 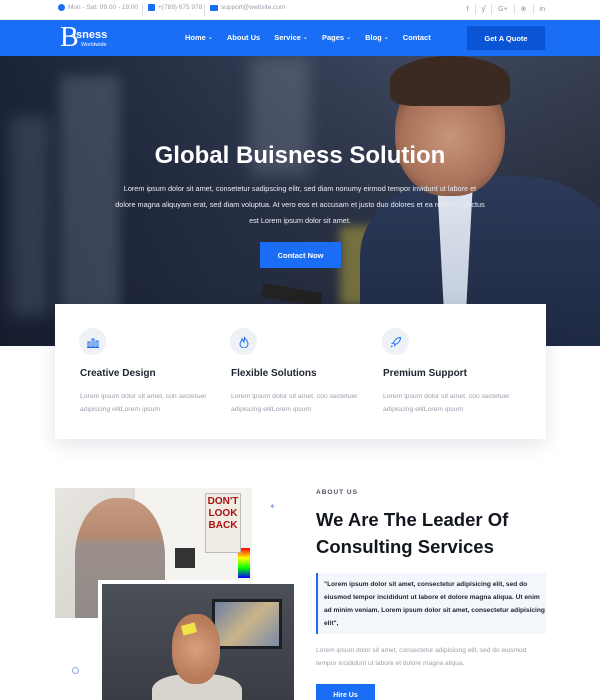 I want to click on dont-look-back-poster: DON'T LOOK BACK, so click(x=223, y=523).